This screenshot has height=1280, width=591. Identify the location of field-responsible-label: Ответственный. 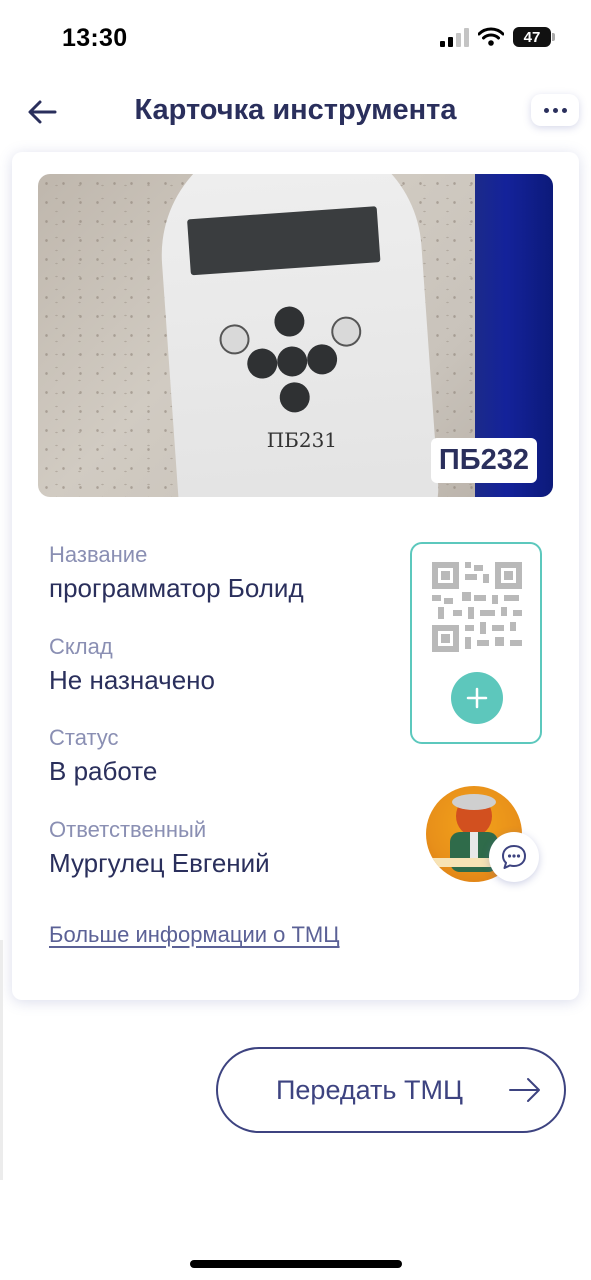
(128, 829).